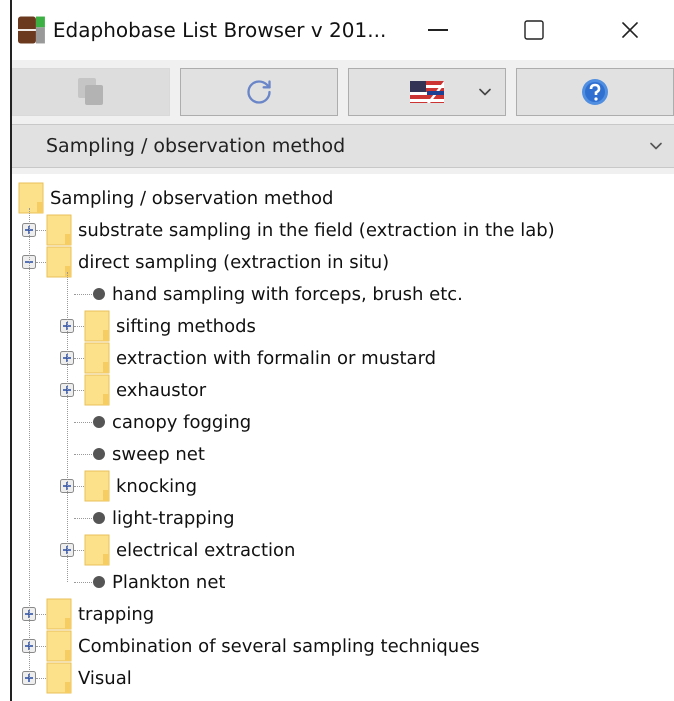  I want to click on tree-item-label: canopy fogging, so click(182, 422).